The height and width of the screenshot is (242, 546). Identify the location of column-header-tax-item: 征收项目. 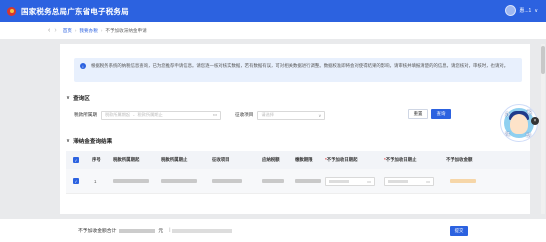
(221, 159).